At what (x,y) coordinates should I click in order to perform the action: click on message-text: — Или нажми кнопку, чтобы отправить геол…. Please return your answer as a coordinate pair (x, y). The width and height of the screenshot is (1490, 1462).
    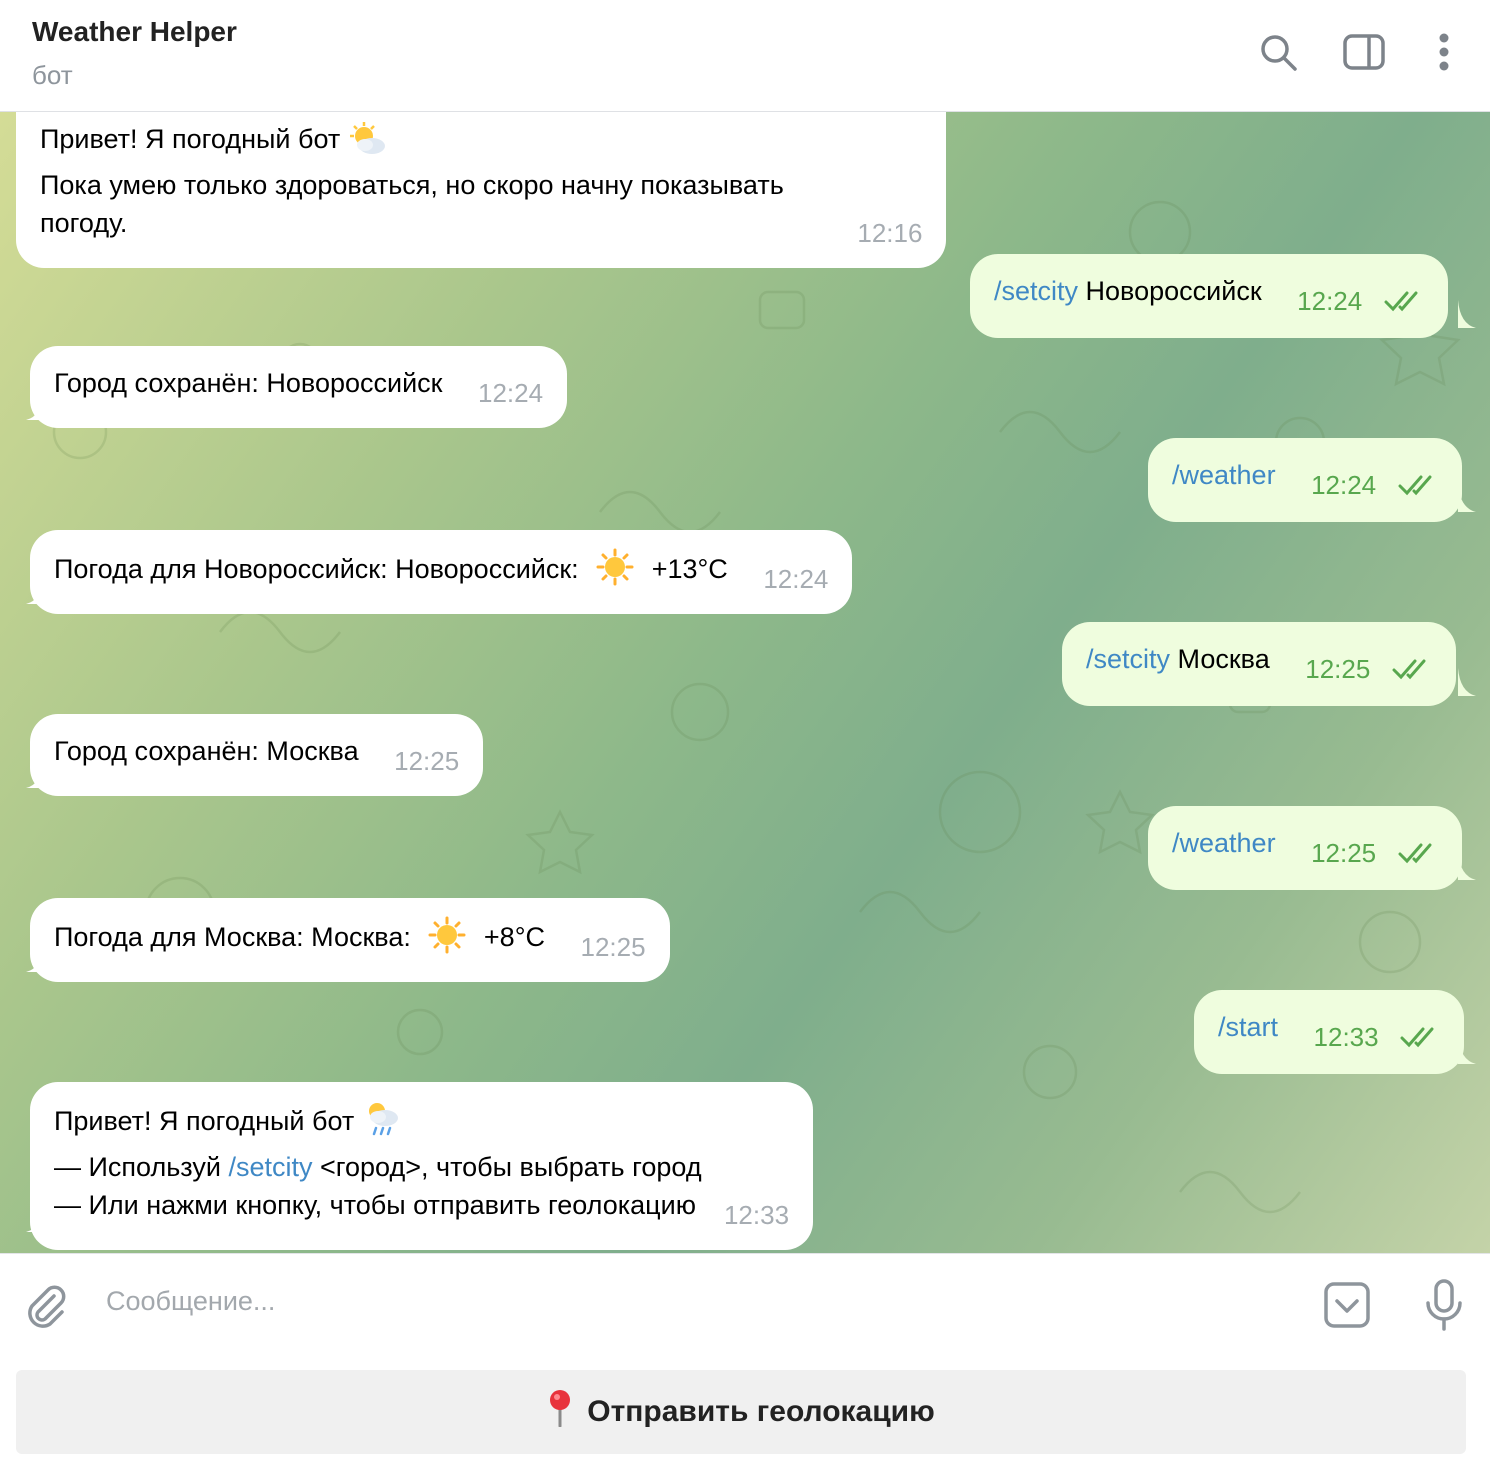
    Looking at the image, I should click on (375, 1205).